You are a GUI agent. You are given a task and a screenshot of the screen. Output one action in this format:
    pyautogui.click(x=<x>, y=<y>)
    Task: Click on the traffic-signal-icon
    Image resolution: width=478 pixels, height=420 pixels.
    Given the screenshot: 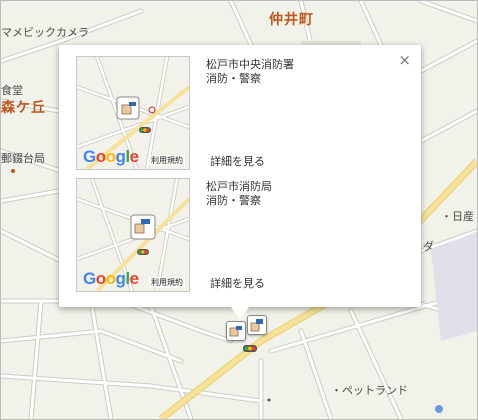 What is the action you would take?
    pyautogui.click(x=250, y=348)
    